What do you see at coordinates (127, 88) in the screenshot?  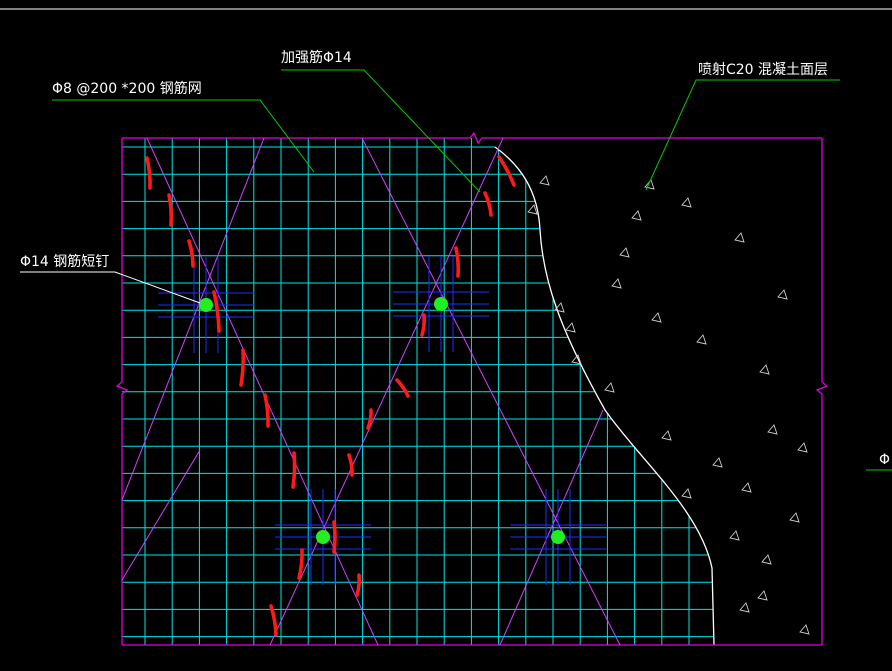 I see `label-mesh: Φ8 @200 *200 钢筋网` at bounding box center [127, 88].